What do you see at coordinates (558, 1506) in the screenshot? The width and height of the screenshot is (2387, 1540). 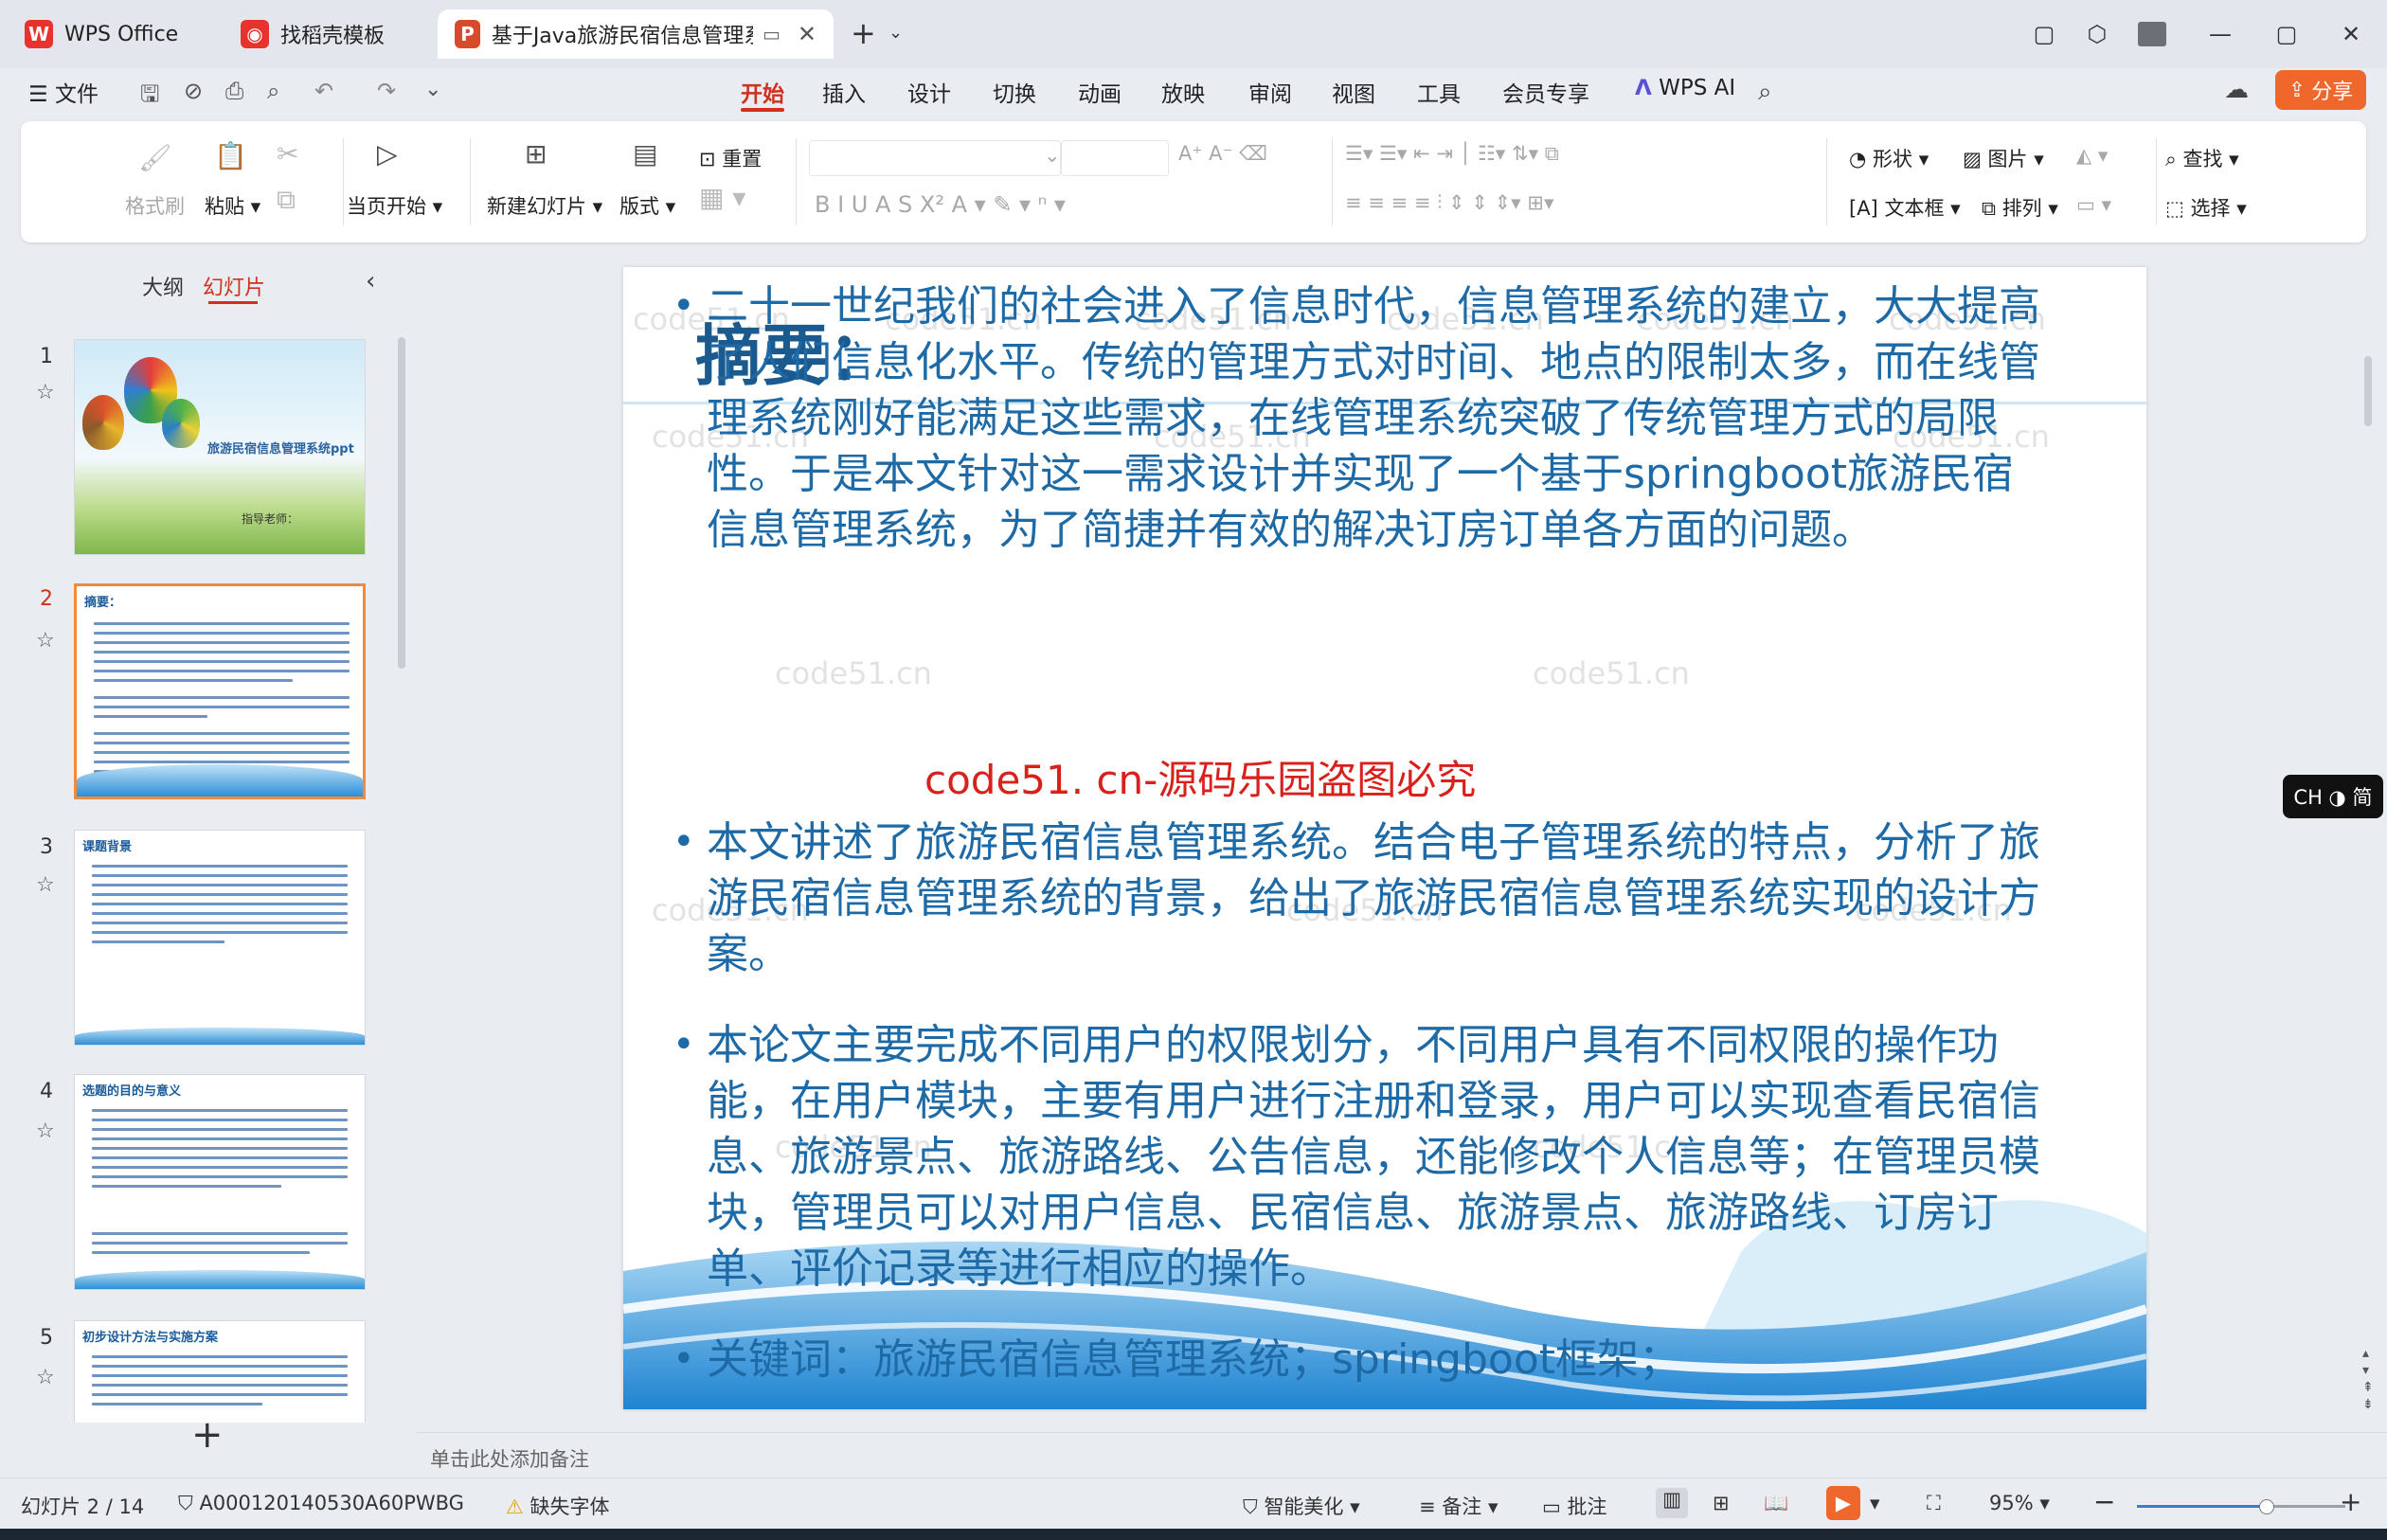 I see `missing-font-button: ⚠ 缺失字体` at bounding box center [558, 1506].